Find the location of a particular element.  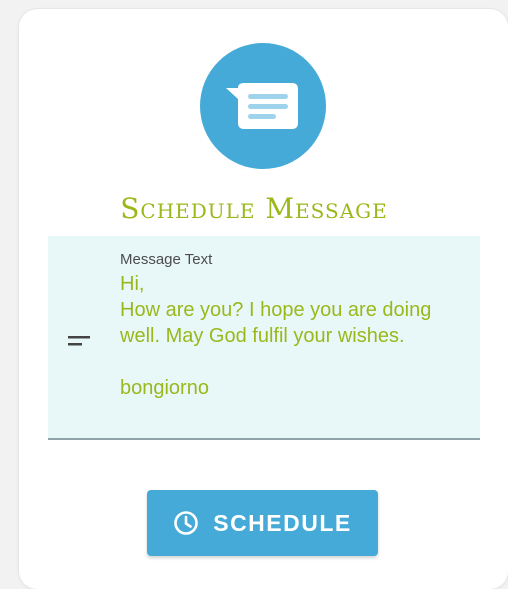

clock-icon is located at coordinates (186, 523).